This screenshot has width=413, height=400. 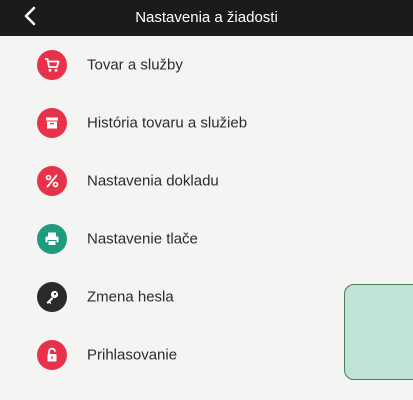 What do you see at coordinates (153, 181) in the screenshot?
I see `menu-item-label: Nastavenia dokladu` at bounding box center [153, 181].